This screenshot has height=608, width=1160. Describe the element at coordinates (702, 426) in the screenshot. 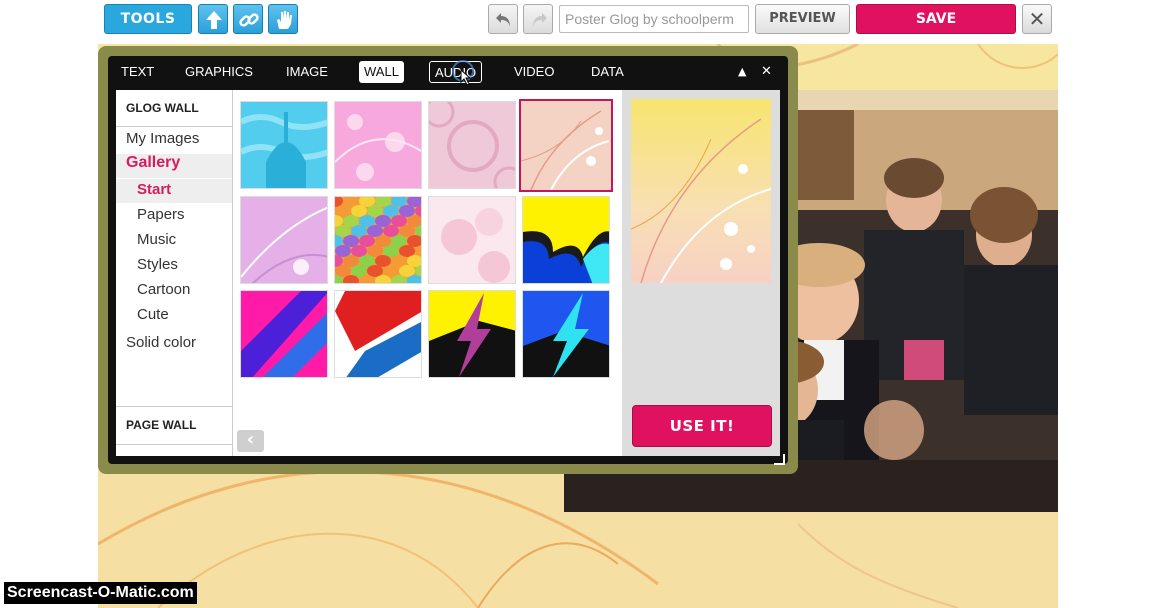

I see `use-it-button: USE IT!` at that location.